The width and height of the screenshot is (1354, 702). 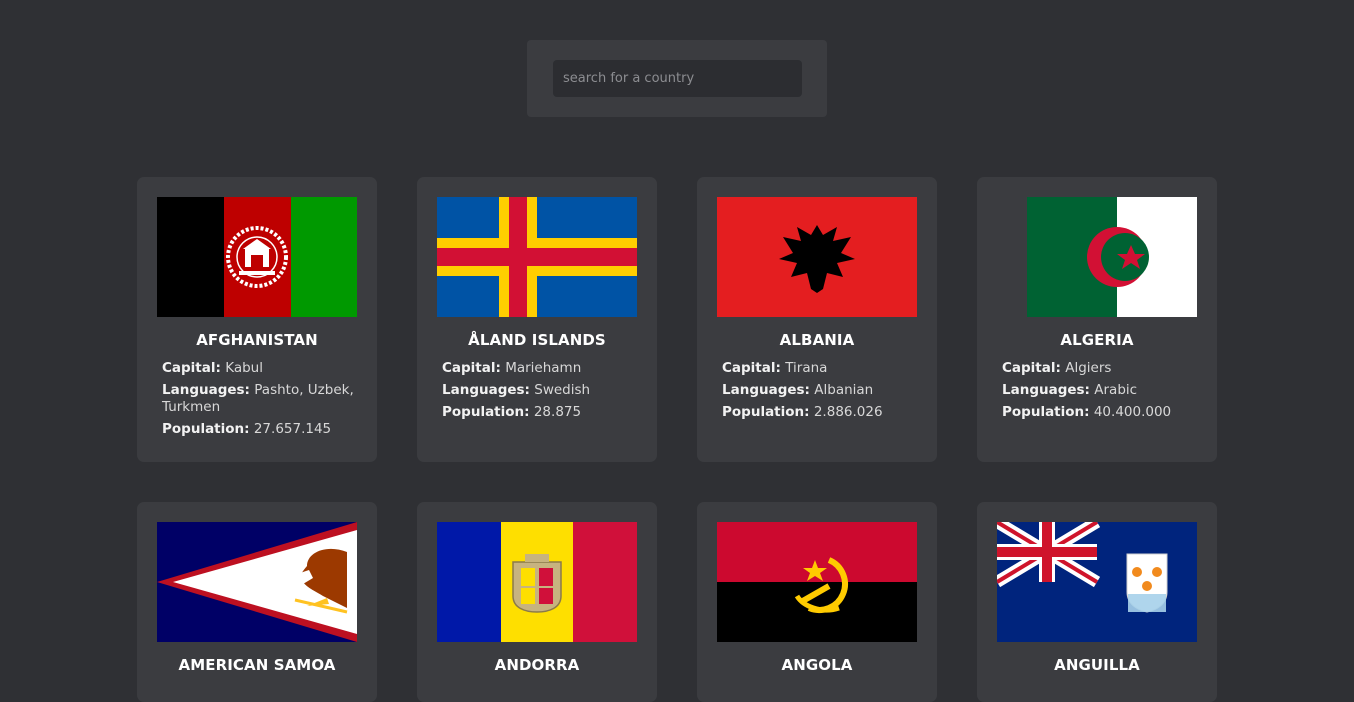 I want to click on capital-value: Mariehamn, so click(x=543, y=368).